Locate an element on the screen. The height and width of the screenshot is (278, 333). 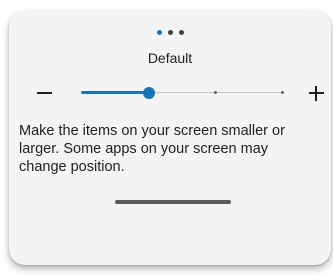
slider-thumb is located at coordinates (148, 93).